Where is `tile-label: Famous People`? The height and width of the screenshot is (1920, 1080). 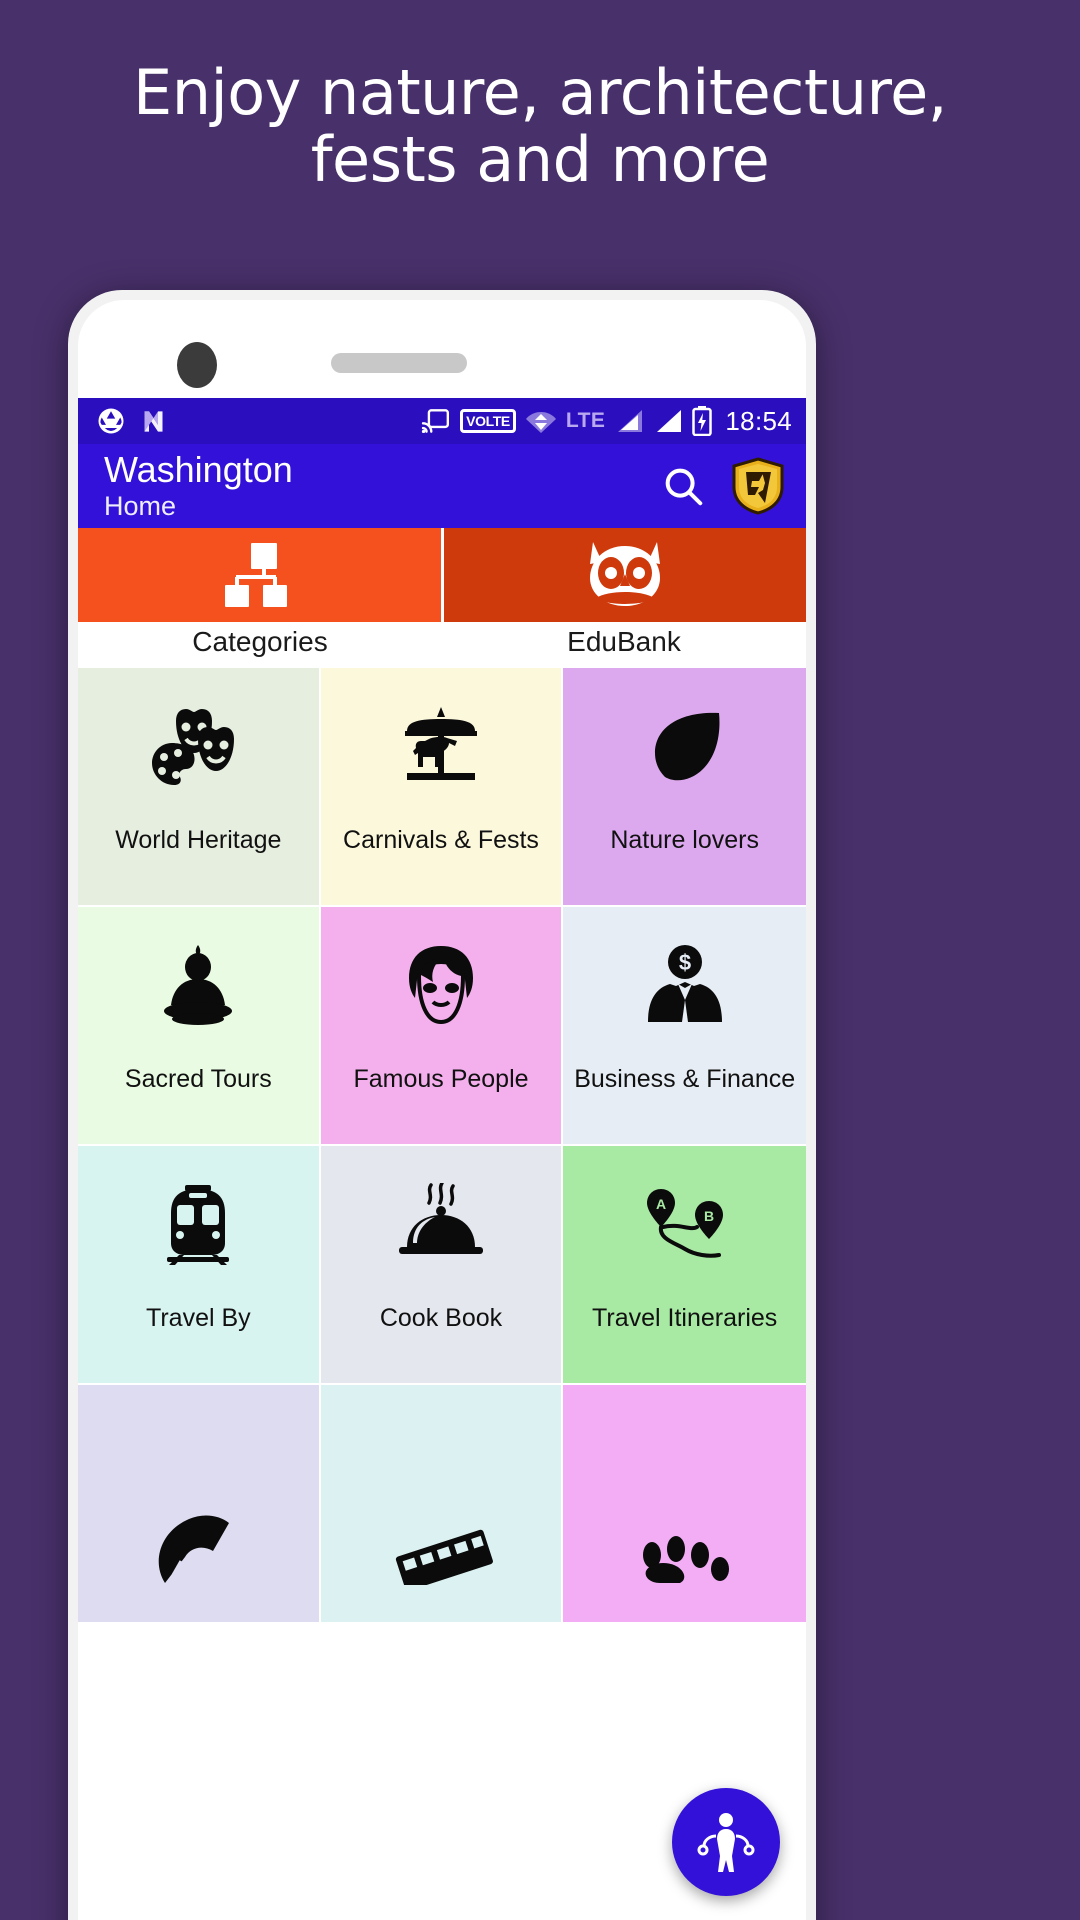
tile-label: Famous People is located at coordinates (441, 1079).